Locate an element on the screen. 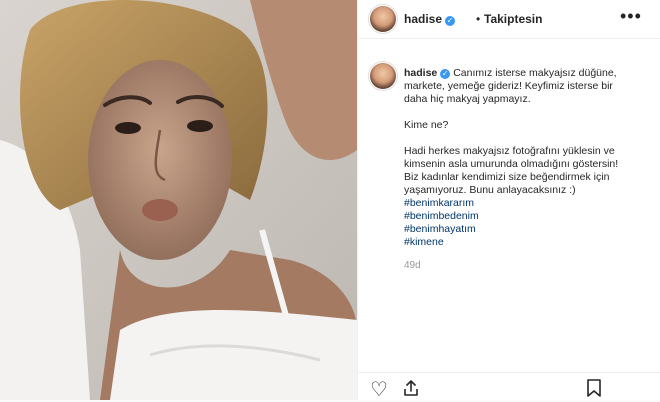 The height and width of the screenshot is (402, 660). author-username: hadise ✓ is located at coordinates (430, 19).